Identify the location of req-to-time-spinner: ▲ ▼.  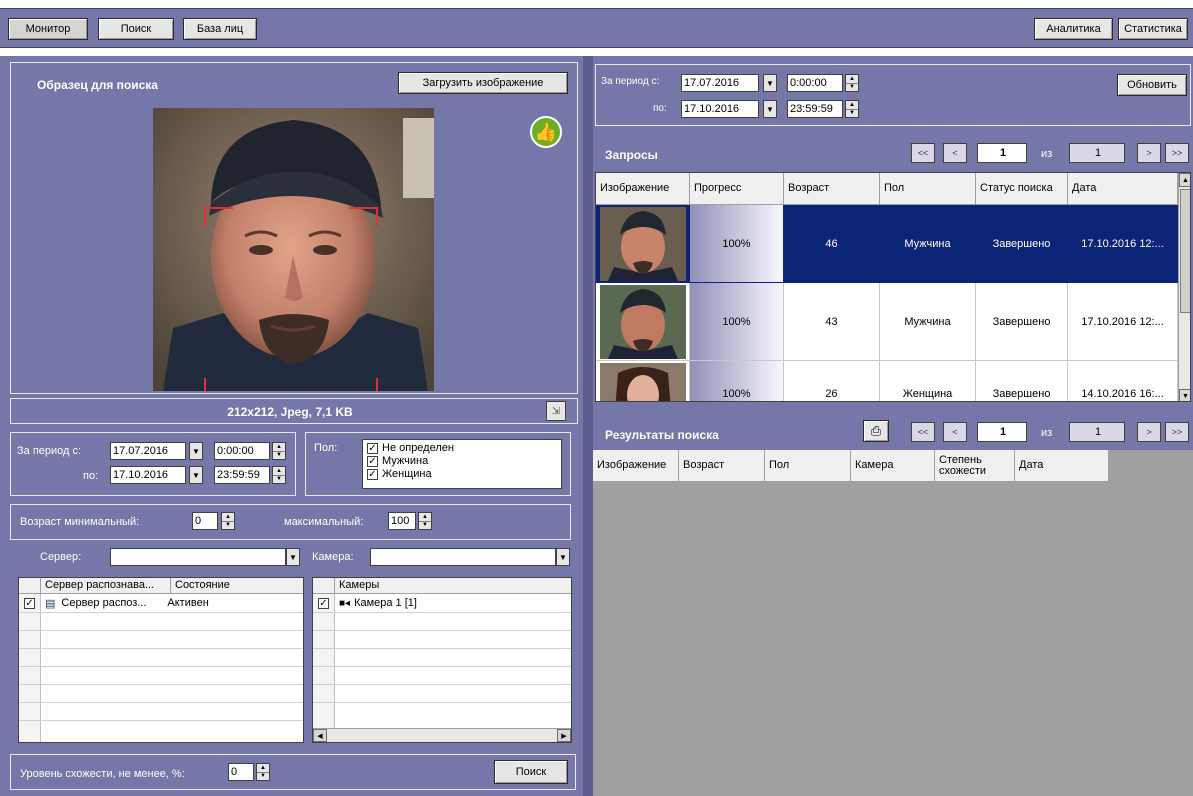
(852, 109).